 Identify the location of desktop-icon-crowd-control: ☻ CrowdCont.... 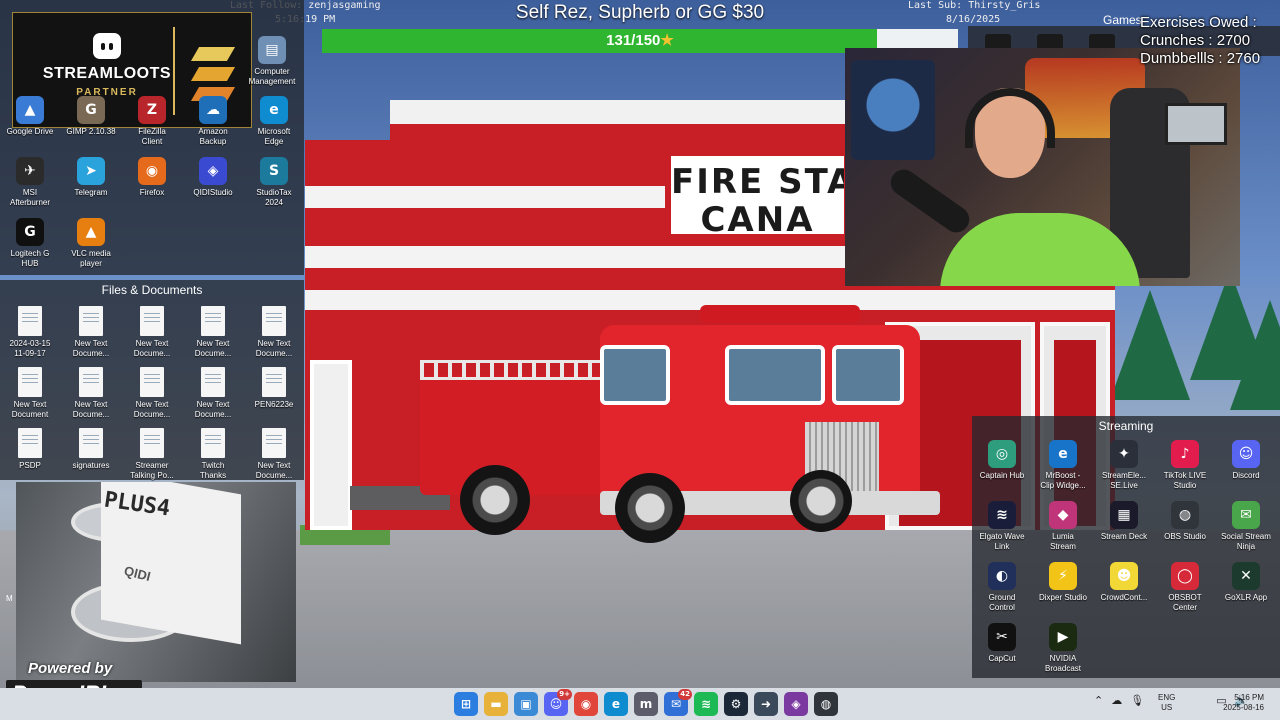
(1124, 588).